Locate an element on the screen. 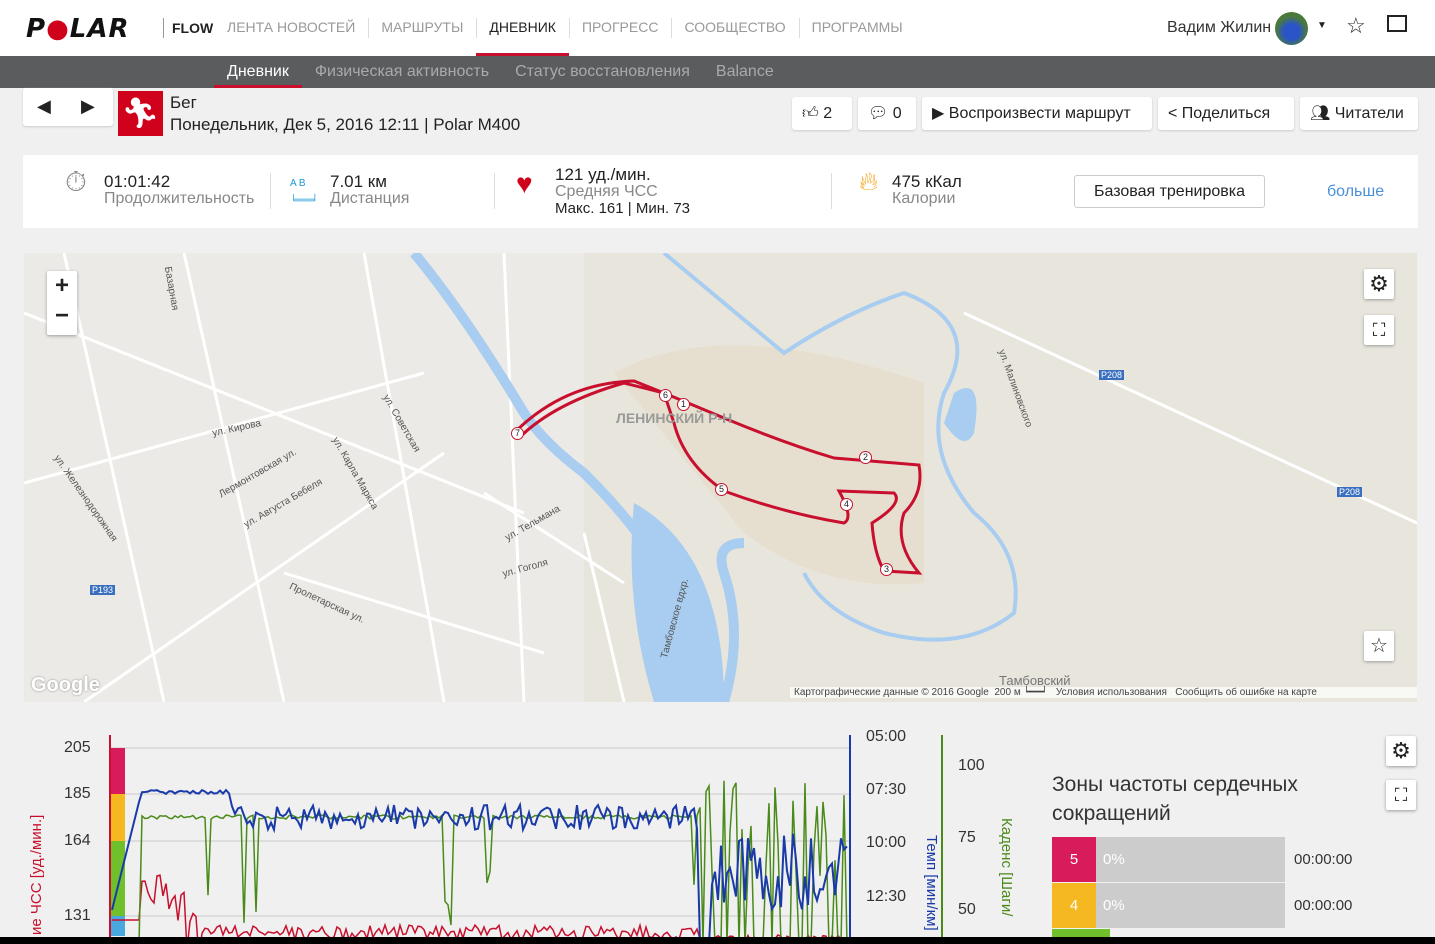 This screenshot has height=944, width=1435. hr-tick: 131 is located at coordinates (77, 915).